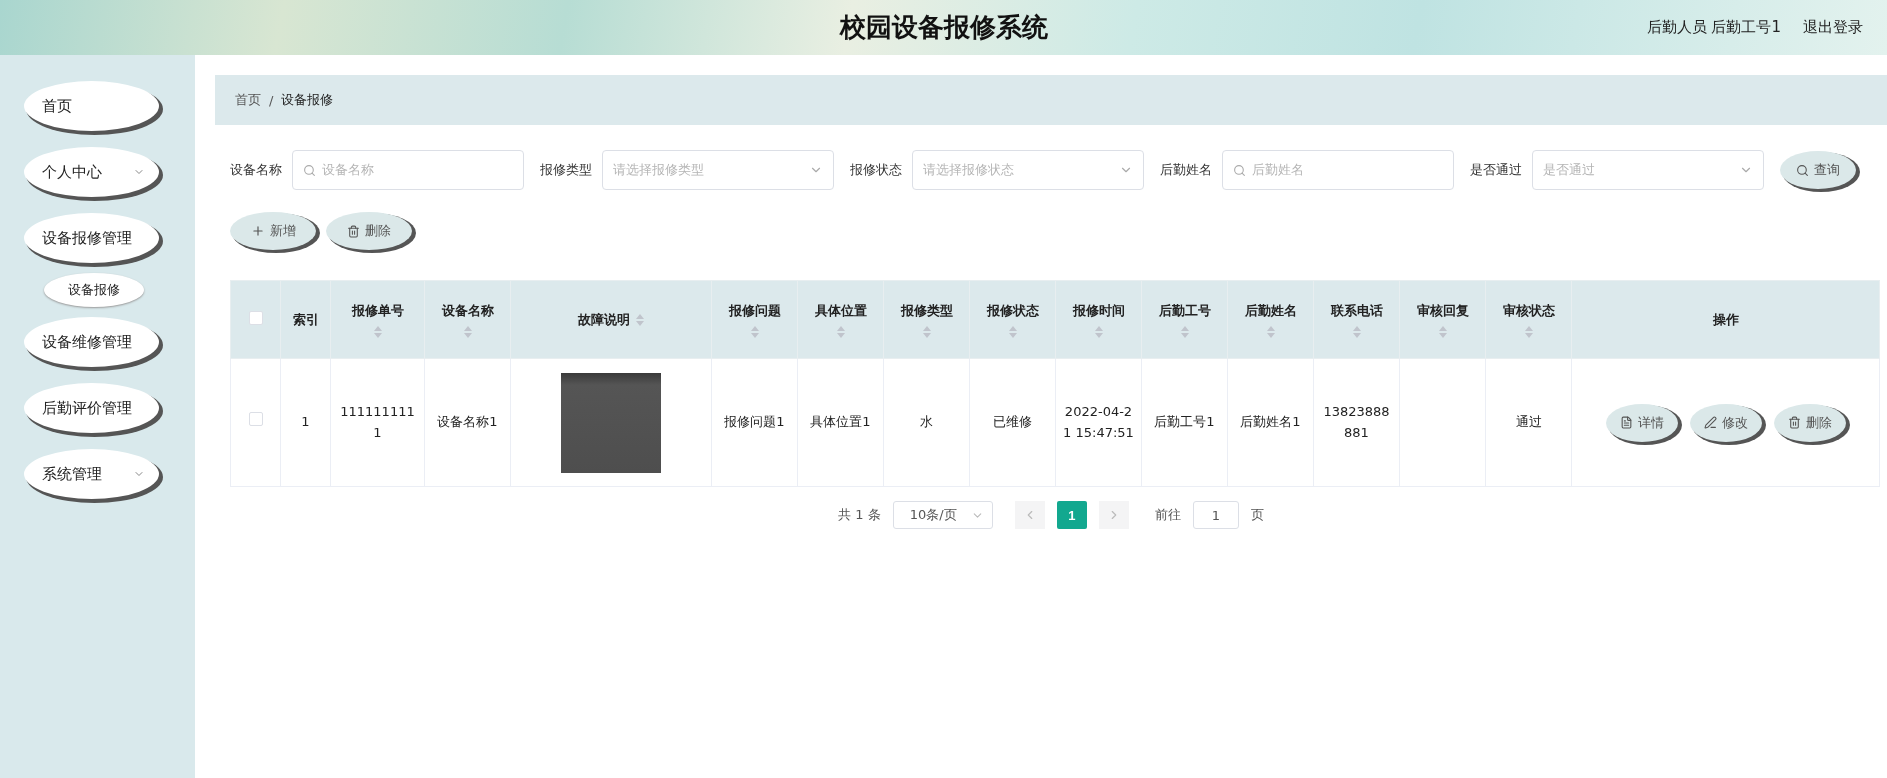  I want to click on page-suffix: 页, so click(1257, 515).